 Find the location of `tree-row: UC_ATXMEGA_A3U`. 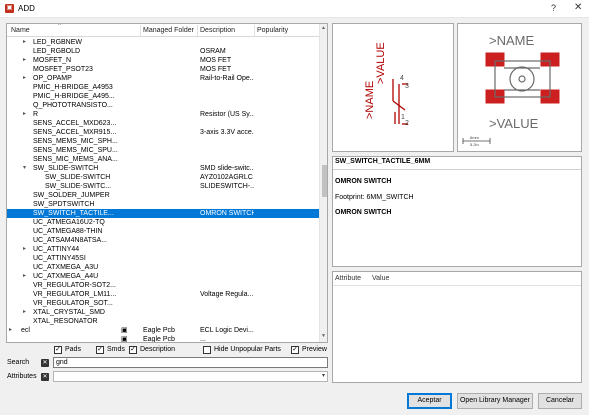

tree-row: UC_ATXMEGA_A3U is located at coordinates (163, 267).